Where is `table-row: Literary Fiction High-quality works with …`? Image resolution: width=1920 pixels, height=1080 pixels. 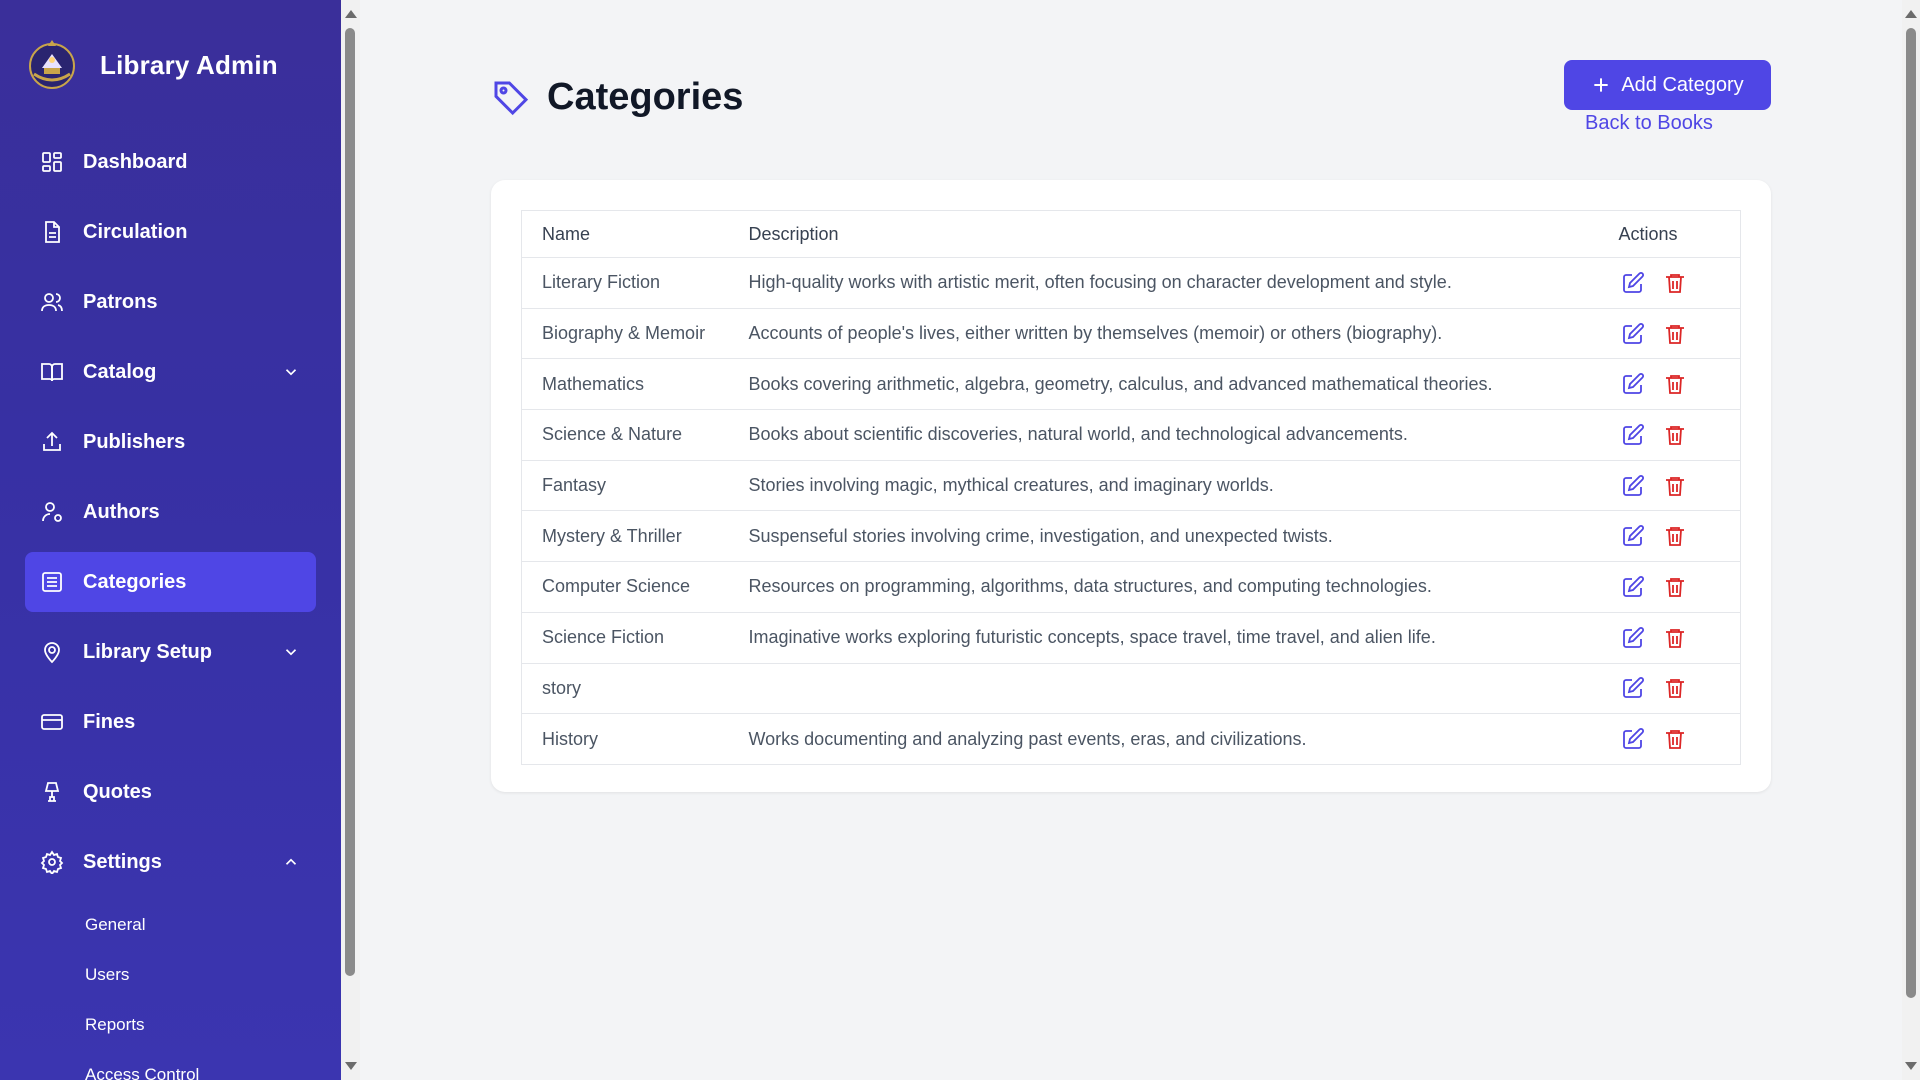 table-row: Literary Fiction High-quality works with … is located at coordinates (1131, 283).